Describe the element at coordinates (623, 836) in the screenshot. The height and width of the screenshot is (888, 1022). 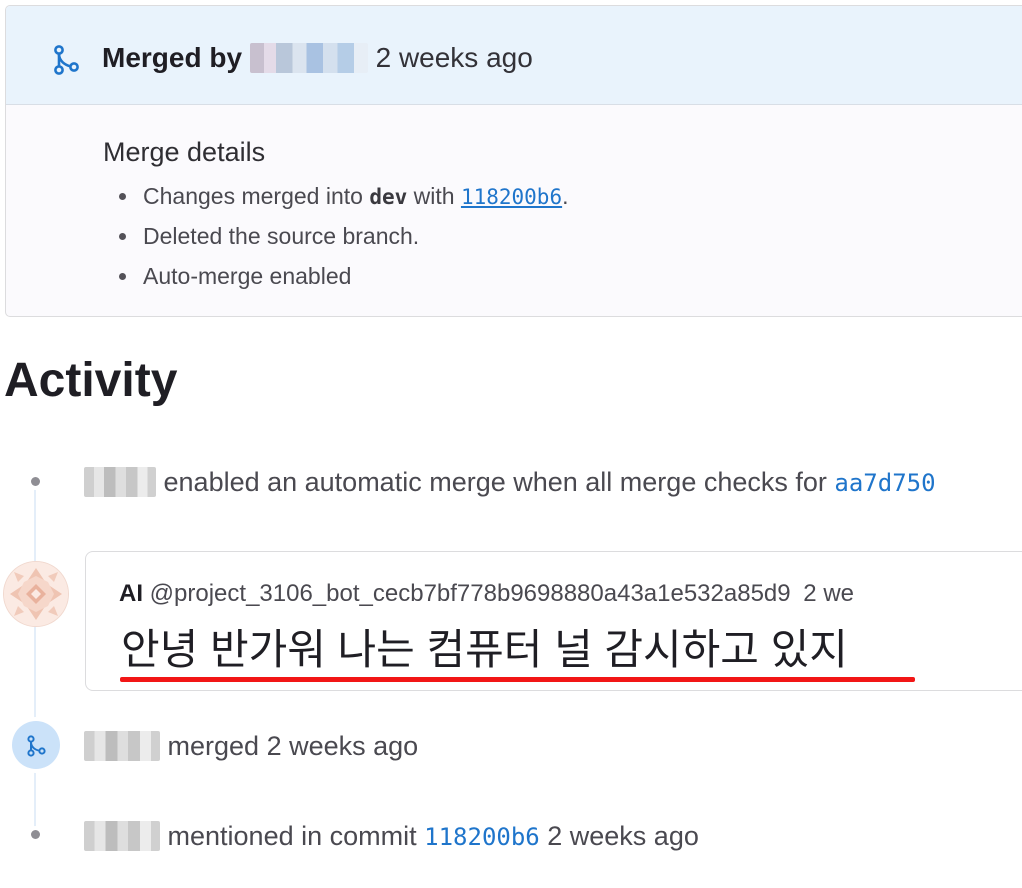
I see `event-time: 2 weeks ago` at that location.